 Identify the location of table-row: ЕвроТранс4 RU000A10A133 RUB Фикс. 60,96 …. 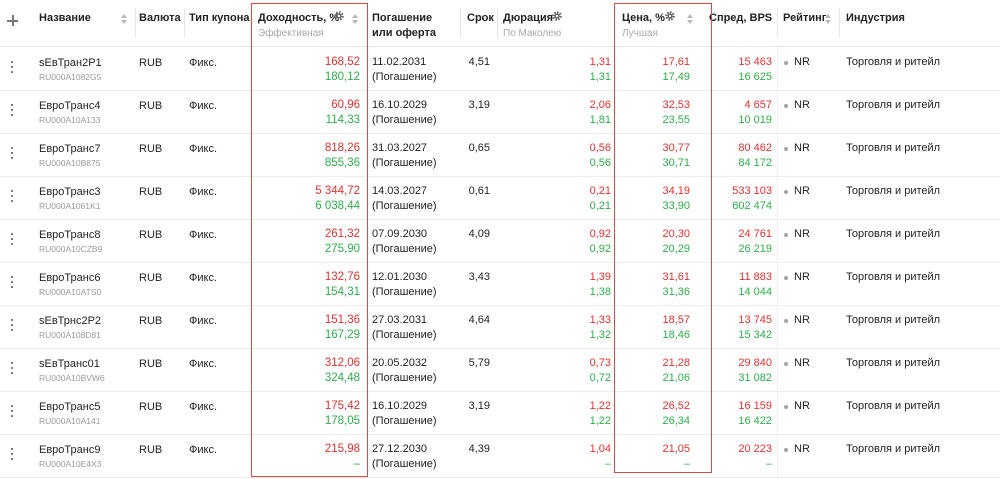
(500, 112).